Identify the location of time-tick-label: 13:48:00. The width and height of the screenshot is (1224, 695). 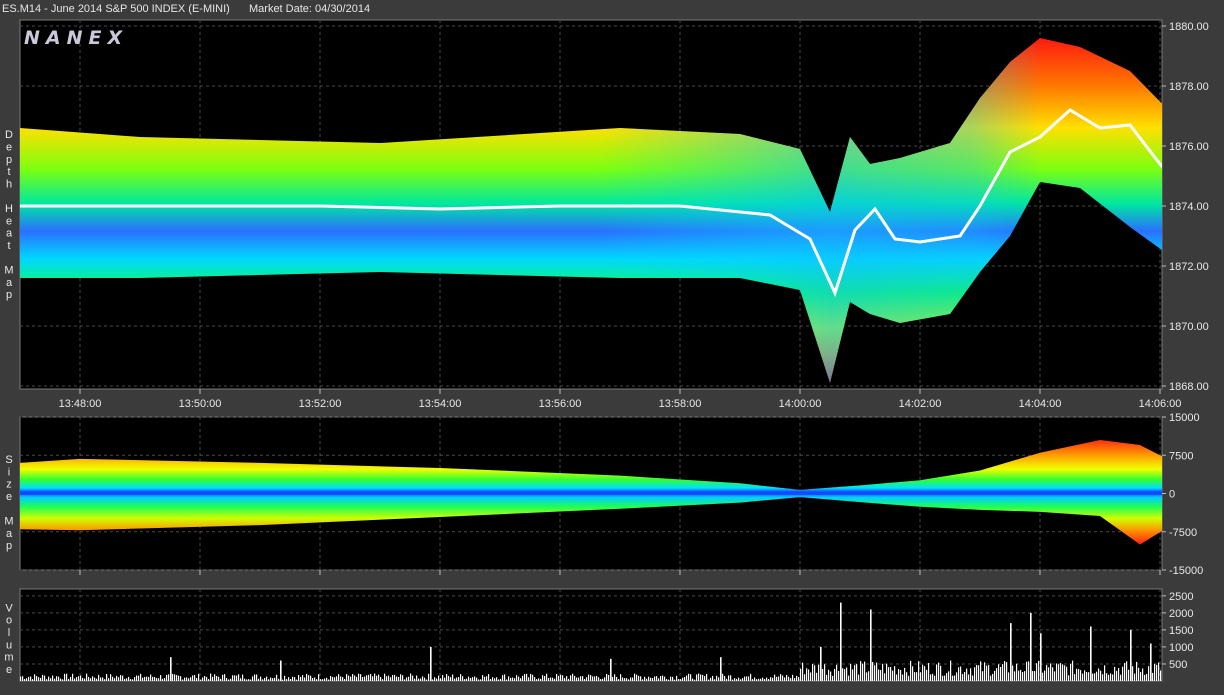
(80, 404).